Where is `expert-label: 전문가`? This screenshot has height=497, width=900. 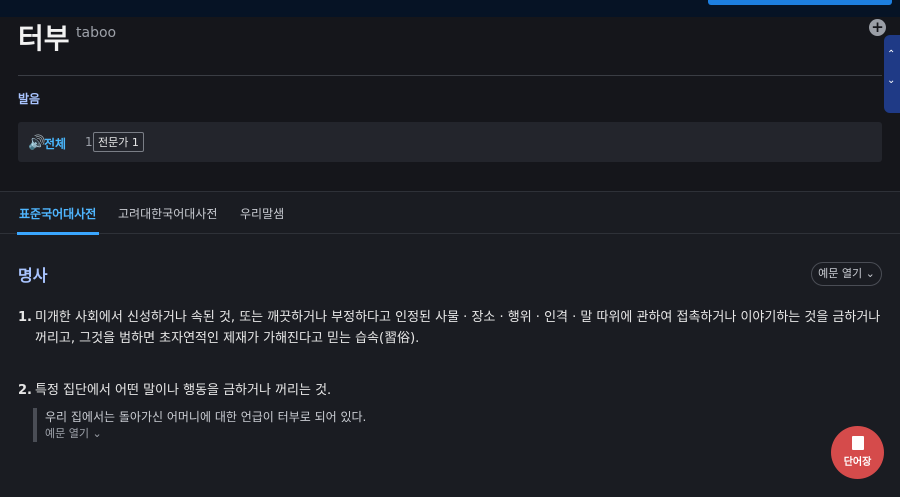 expert-label: 전문가 is located at coordinates (113, 142).